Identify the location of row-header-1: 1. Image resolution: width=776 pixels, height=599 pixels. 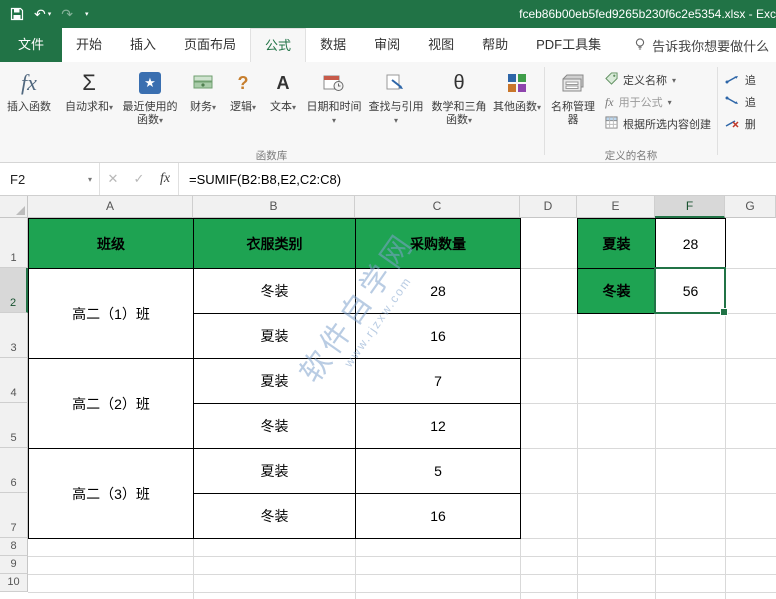
(14, 243).